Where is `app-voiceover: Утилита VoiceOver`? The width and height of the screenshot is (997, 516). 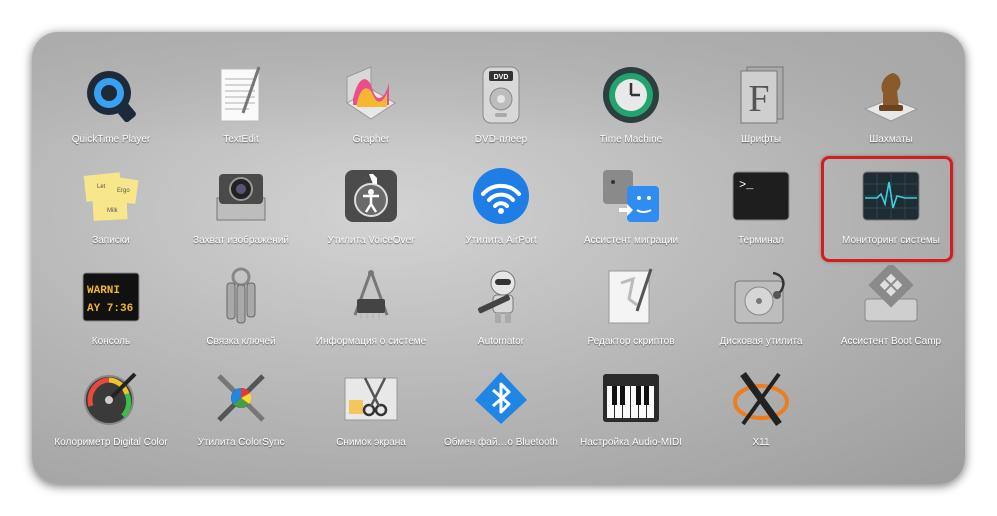
app-voiceover: Утилита VoiceOver is located at coordinates (371, 209).